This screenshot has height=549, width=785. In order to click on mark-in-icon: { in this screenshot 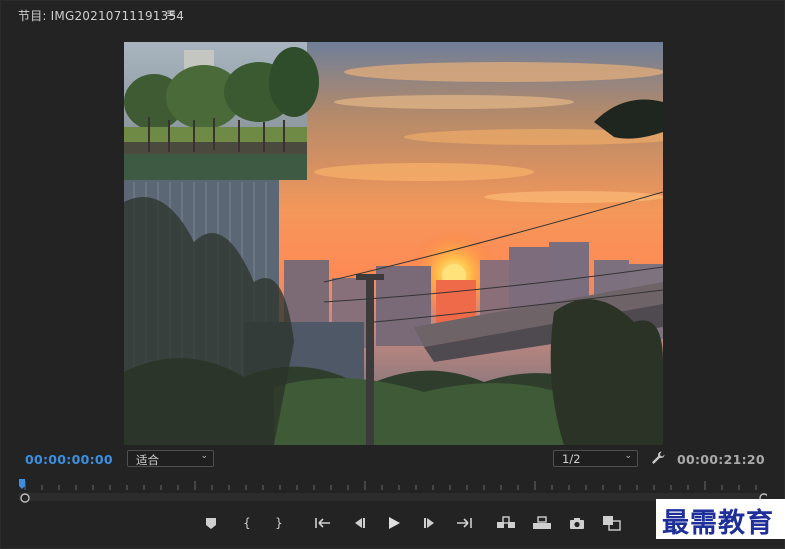, I will do `click(247, 523)`.